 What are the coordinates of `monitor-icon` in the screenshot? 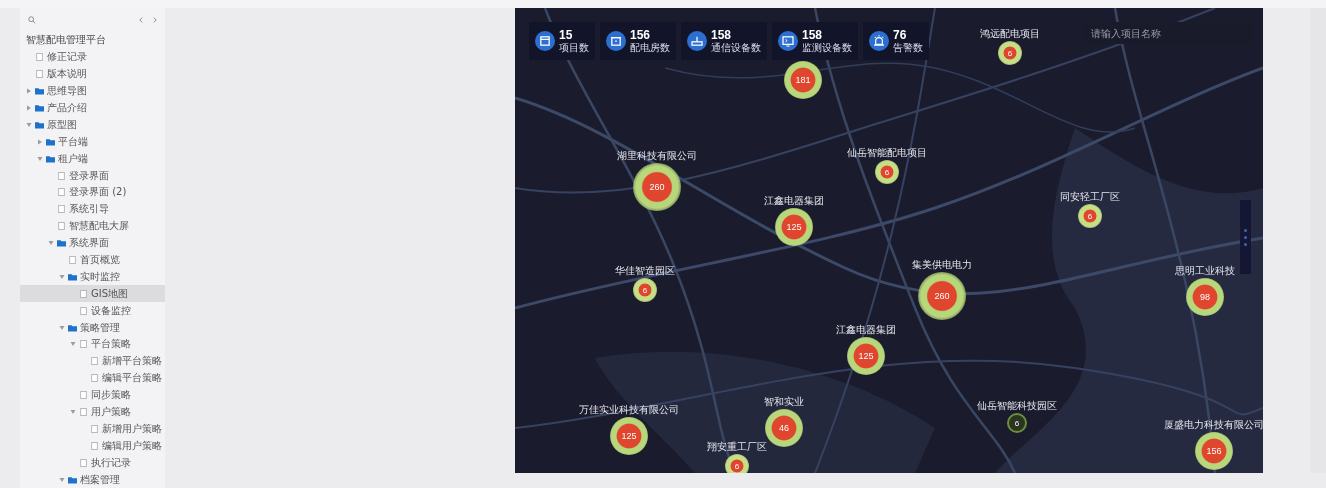 It's located at (788, 41).